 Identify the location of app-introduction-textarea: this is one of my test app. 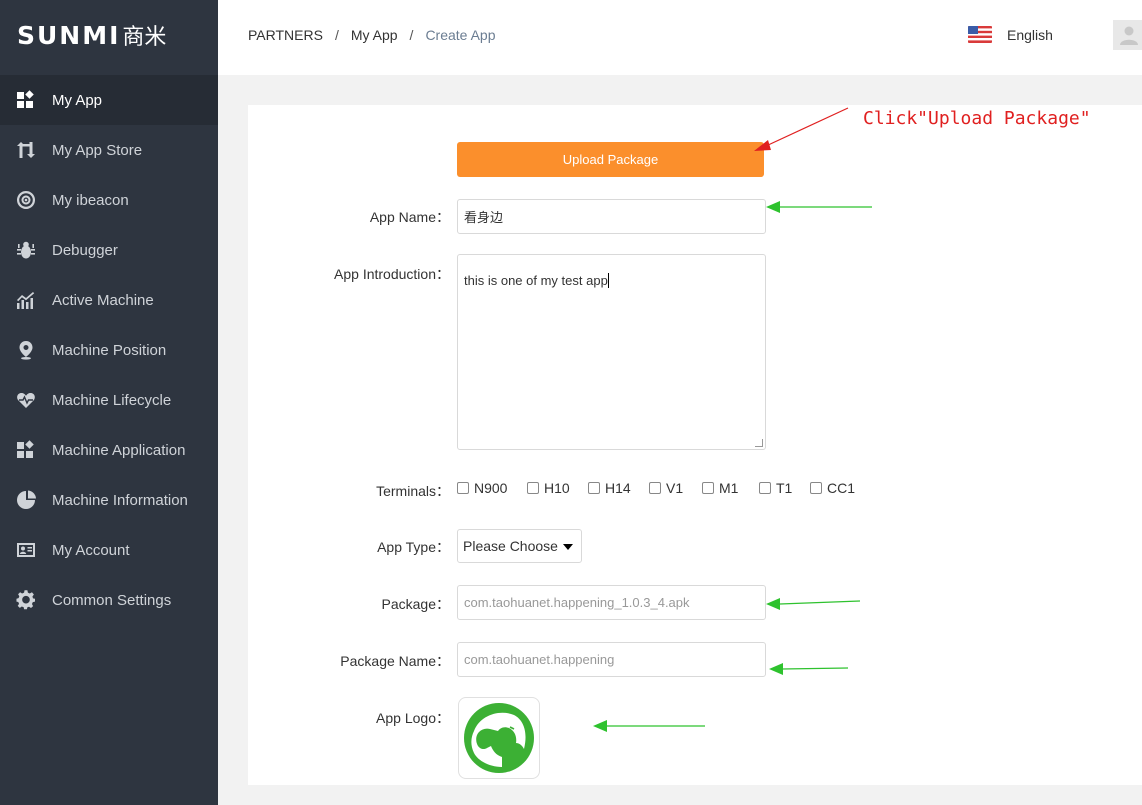
(611, 352).